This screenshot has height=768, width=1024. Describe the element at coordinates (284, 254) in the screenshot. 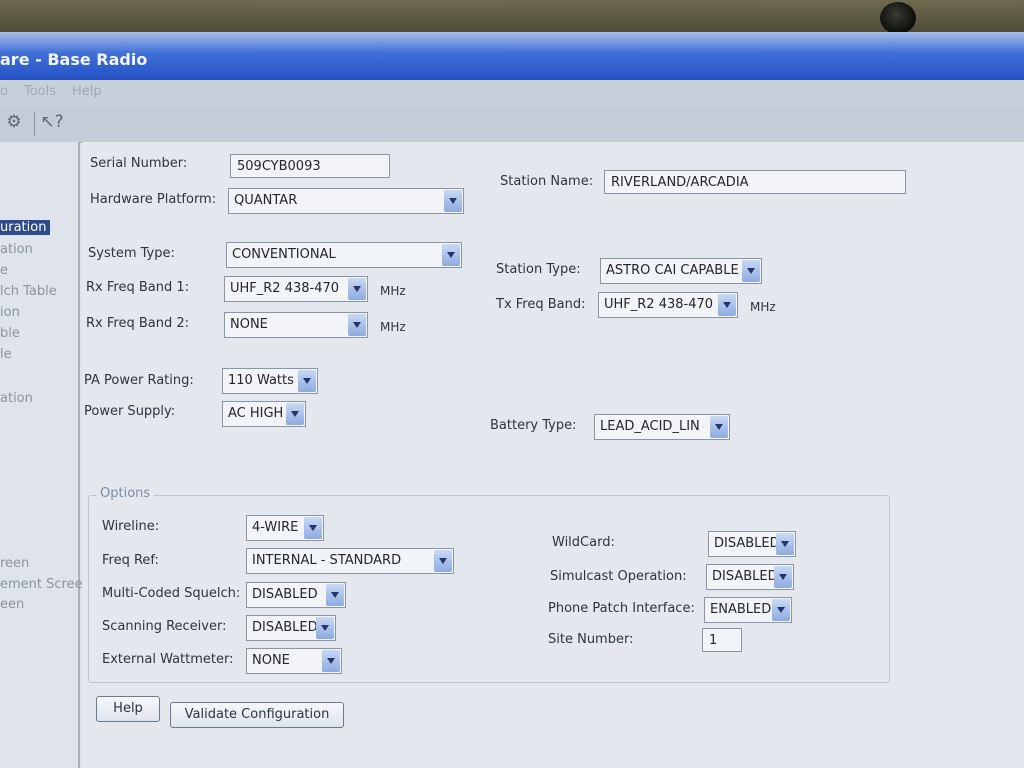

I see `system-type-value: CONVENTIONAL` at that location.